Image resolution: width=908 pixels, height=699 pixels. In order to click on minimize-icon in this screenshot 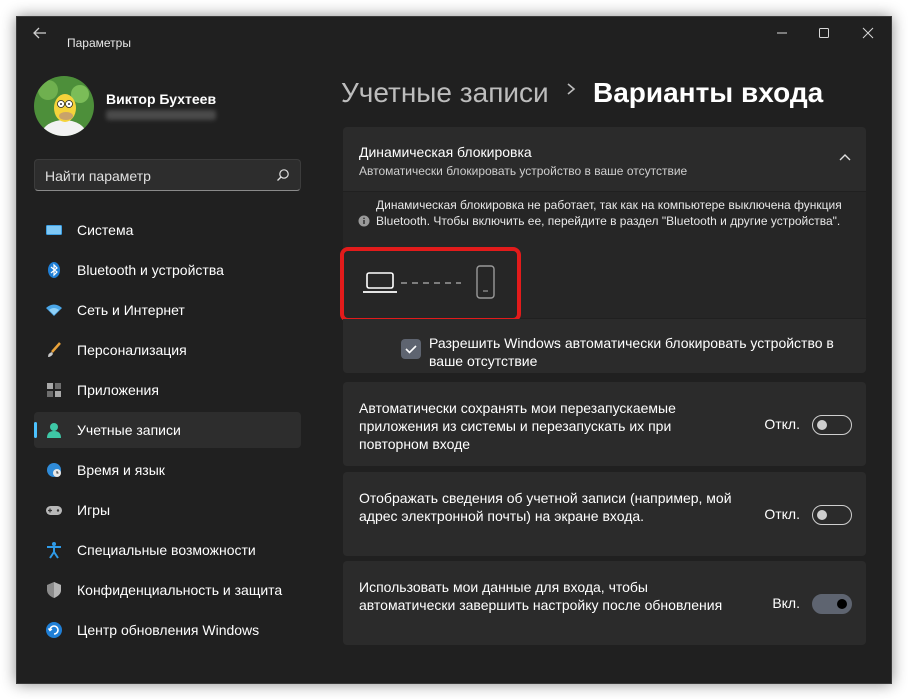, I will do `click(782, 34)`.